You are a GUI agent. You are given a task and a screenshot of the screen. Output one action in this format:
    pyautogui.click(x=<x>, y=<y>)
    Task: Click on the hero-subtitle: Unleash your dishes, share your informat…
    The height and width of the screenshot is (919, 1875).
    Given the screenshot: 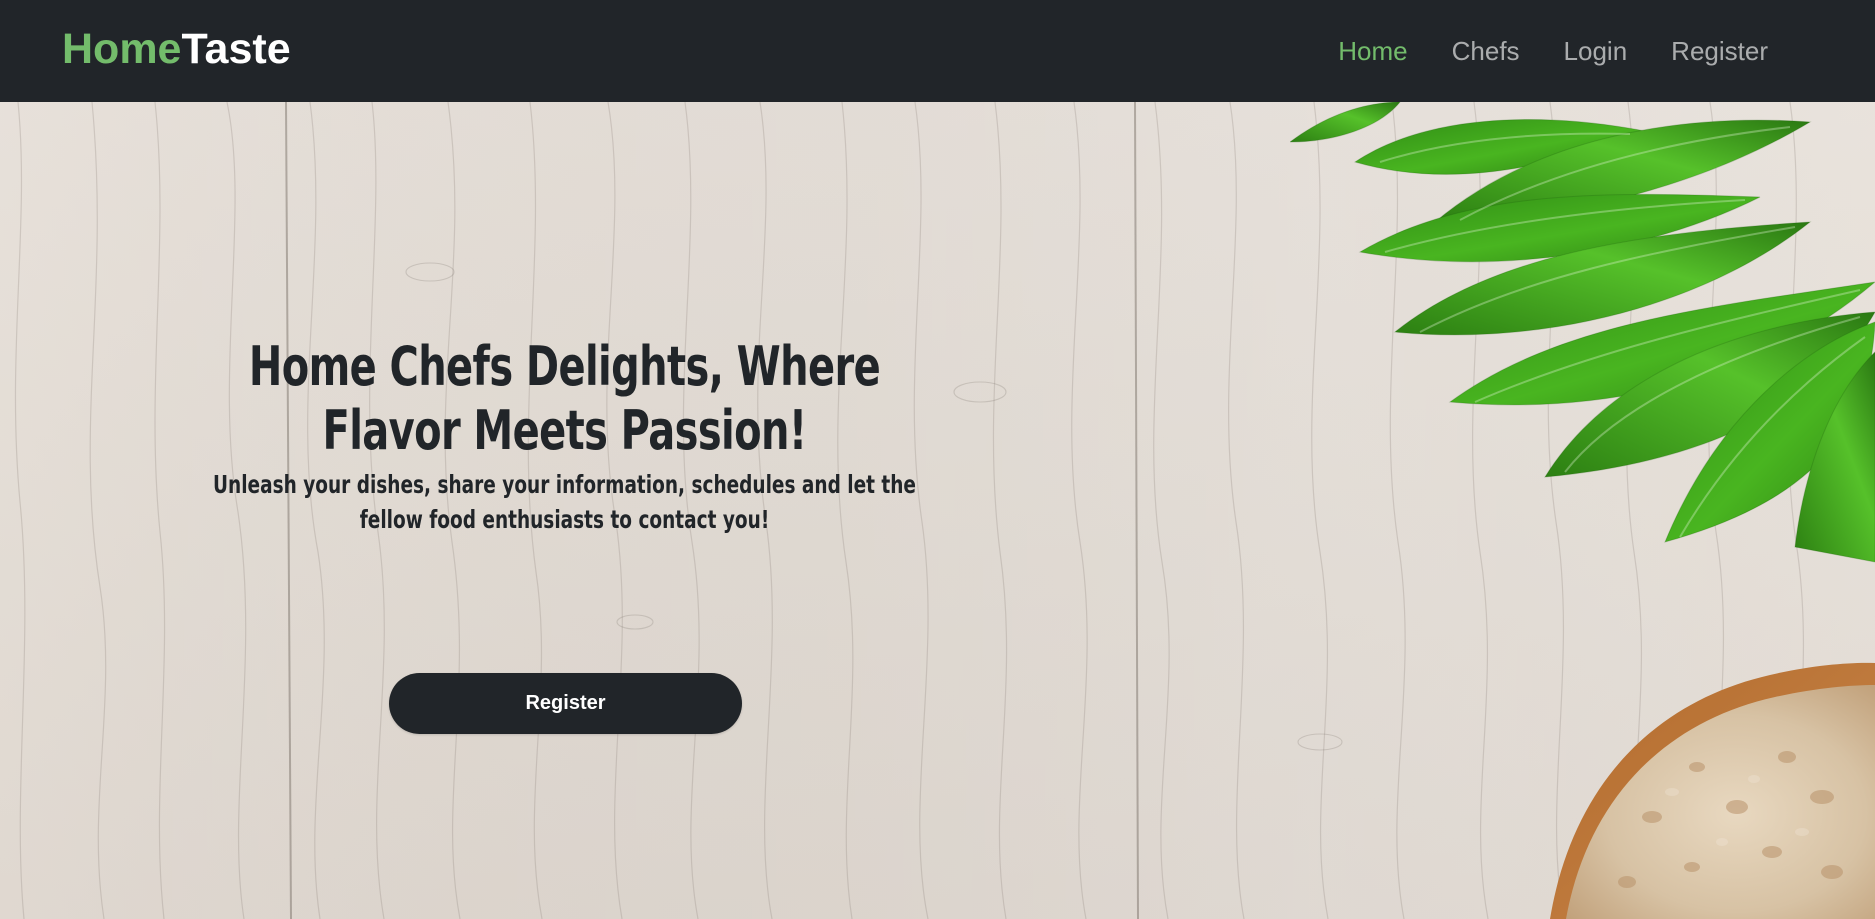 What is the action you would take?
    pyautogui.click(x=564, y=502)
    